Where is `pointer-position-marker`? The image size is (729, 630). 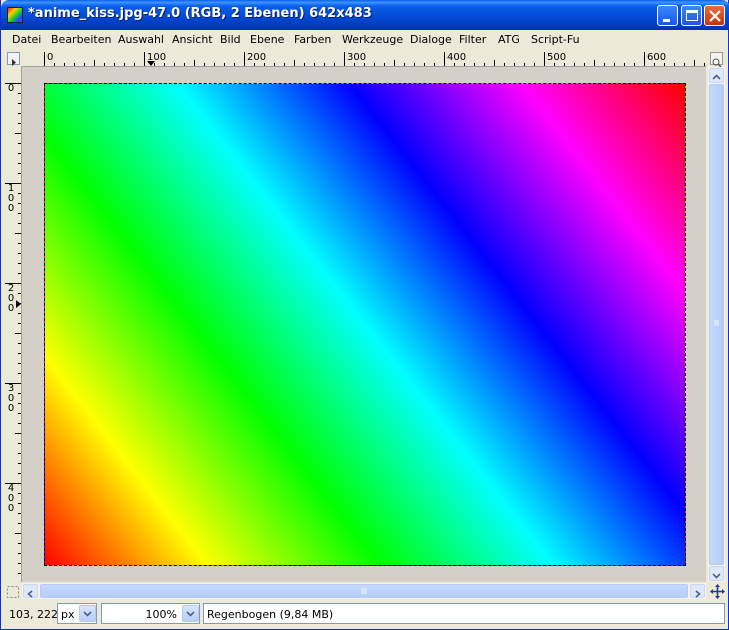
pointer-position-marker is located at coordinates (151, 63).